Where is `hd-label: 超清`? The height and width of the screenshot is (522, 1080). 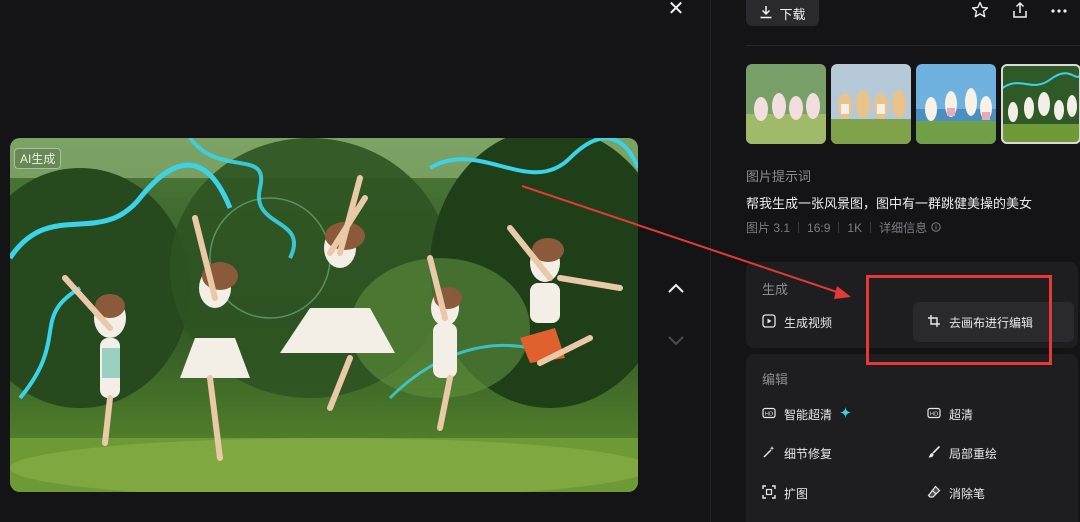 hd-label: 超清 is located at coordinates (961, 414).